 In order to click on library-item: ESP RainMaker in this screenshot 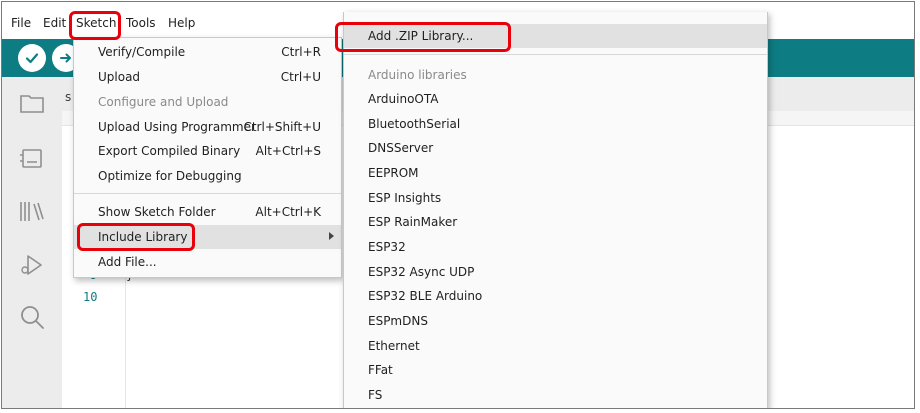, I will do `click(555, 222)`.